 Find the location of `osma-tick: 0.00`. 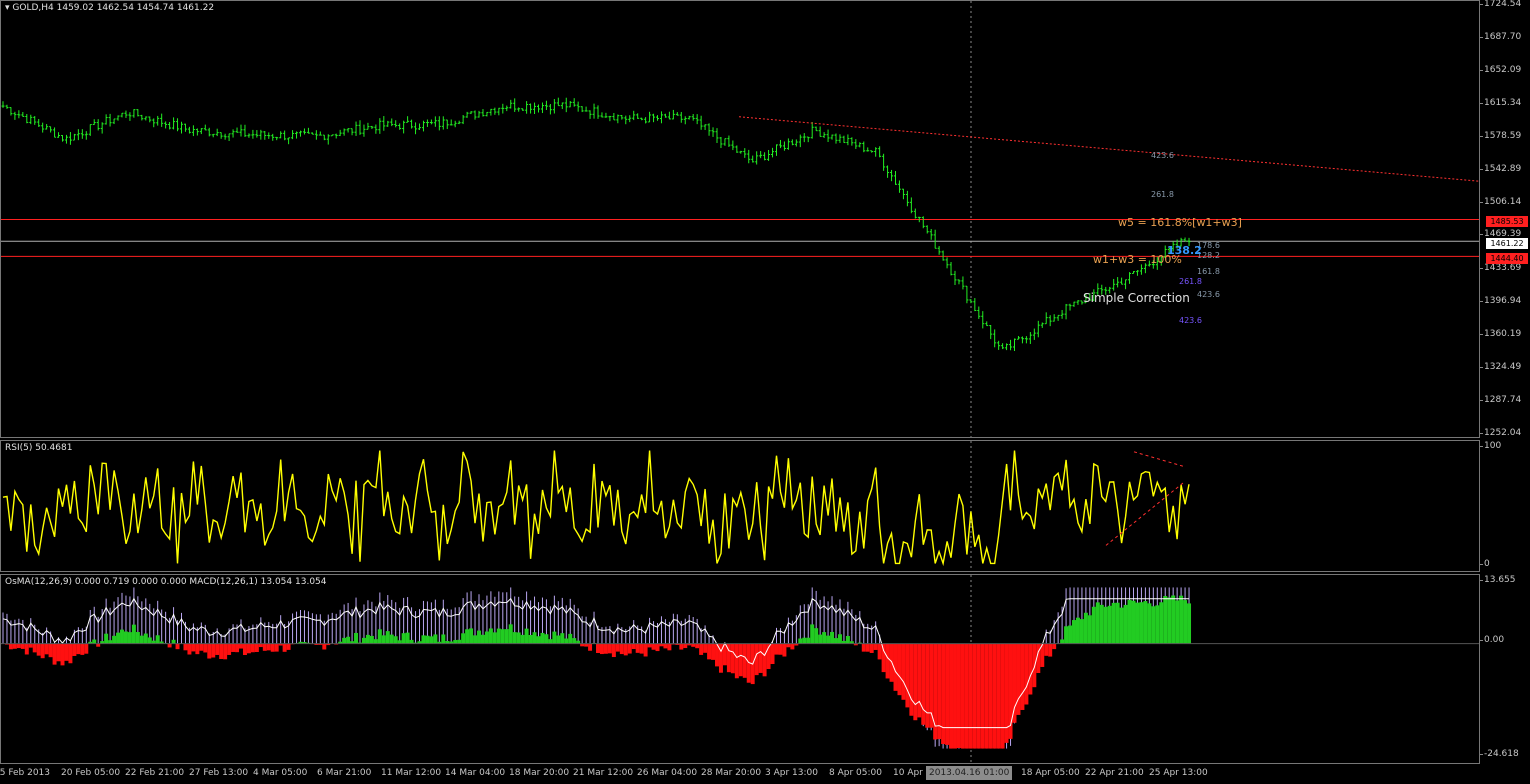

osma-tick: 0.00 is located at coordinates (1492, 640).